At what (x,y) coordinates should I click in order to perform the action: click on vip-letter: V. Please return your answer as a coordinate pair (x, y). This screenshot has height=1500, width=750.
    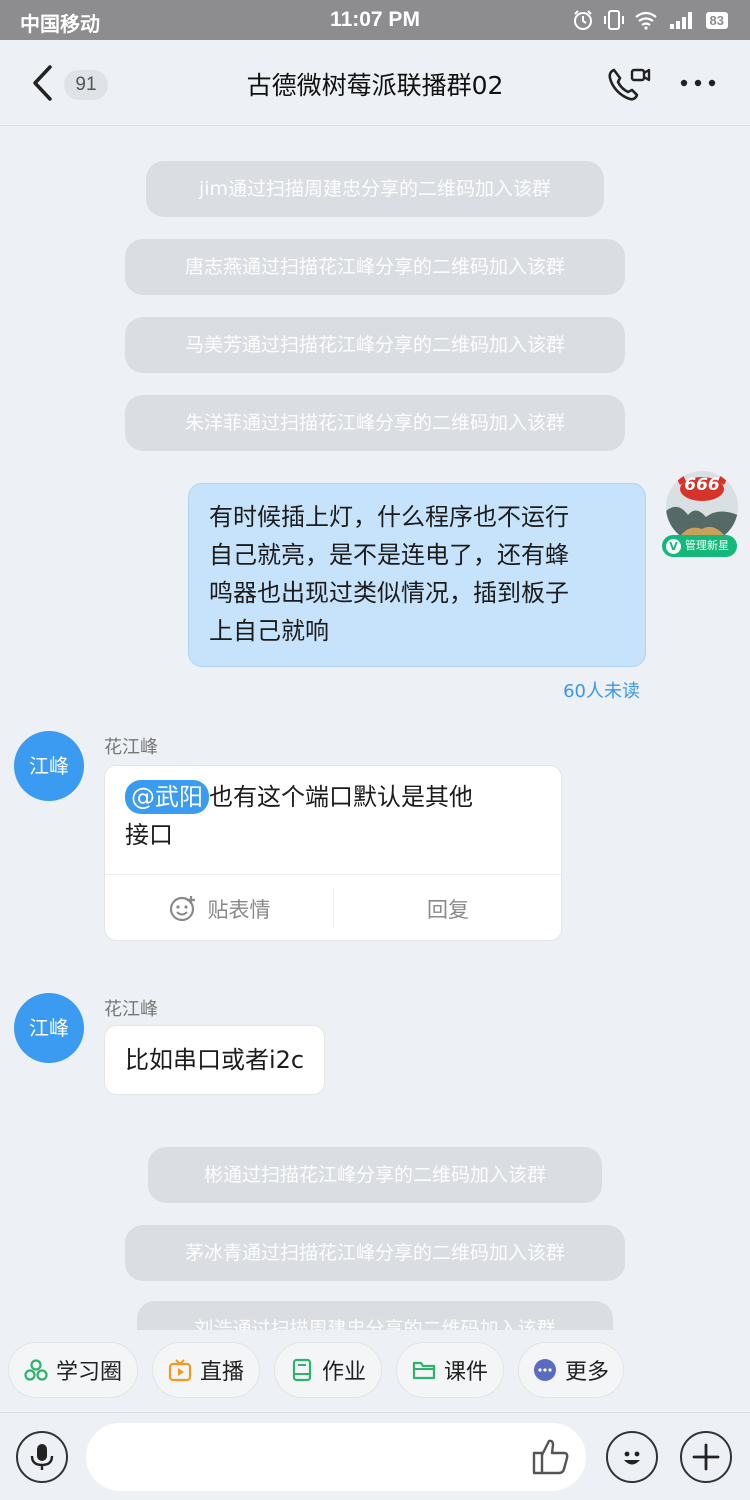
    Looking at the image, I should click on (673, 546).